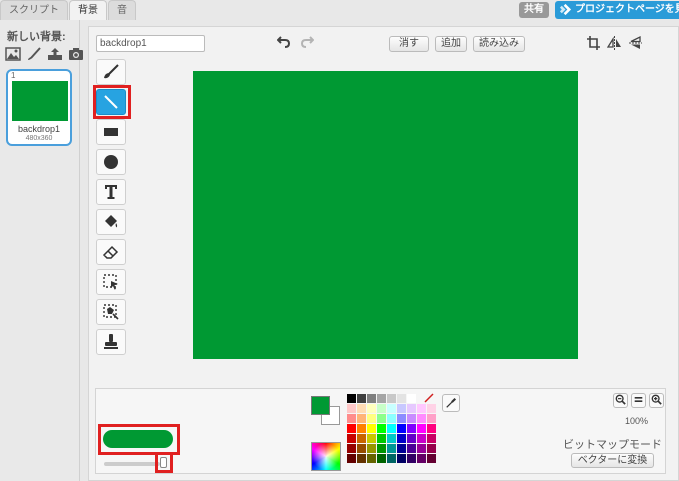  Describe the element at coordinates (284, 41) in the screenshot. I see `undo-icon` at that location.